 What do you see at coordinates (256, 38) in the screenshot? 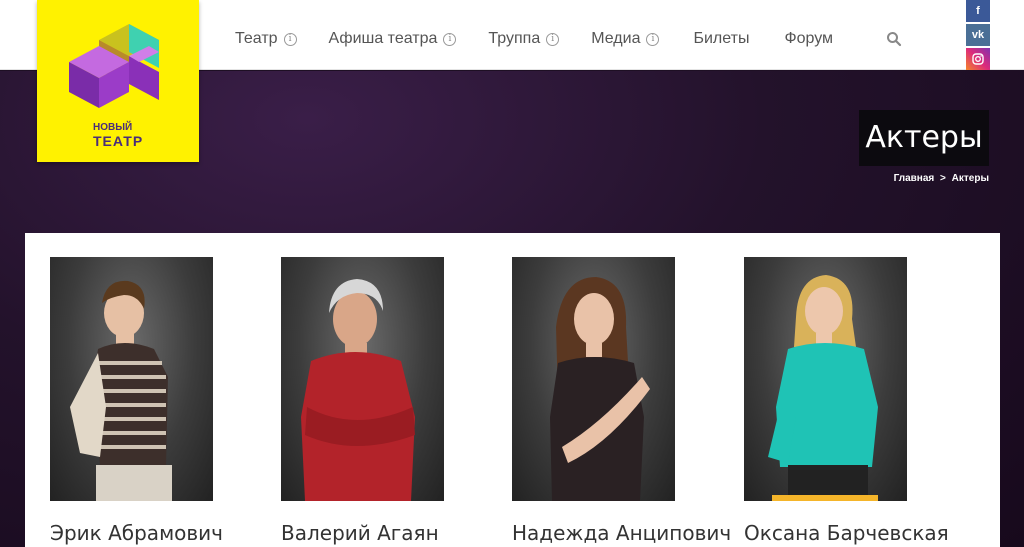
I see `menu-item-label: Театр` at bounding box center [256, 38].